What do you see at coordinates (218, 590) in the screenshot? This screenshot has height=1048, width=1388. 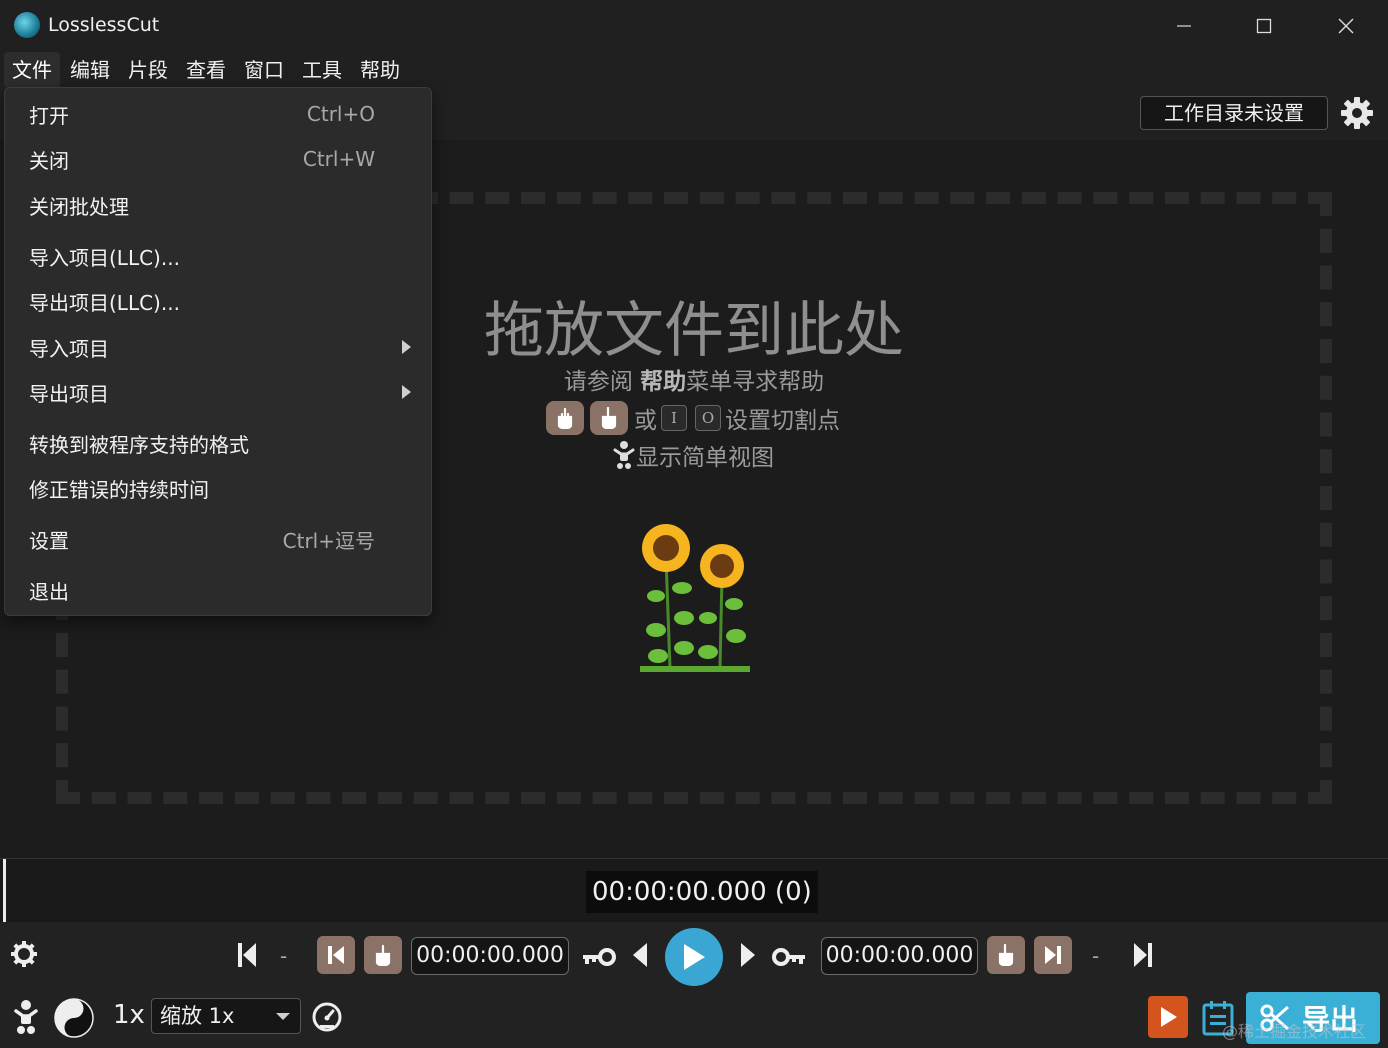 I see `file-menu-exit: 退出` at bounding box center [218, 590].